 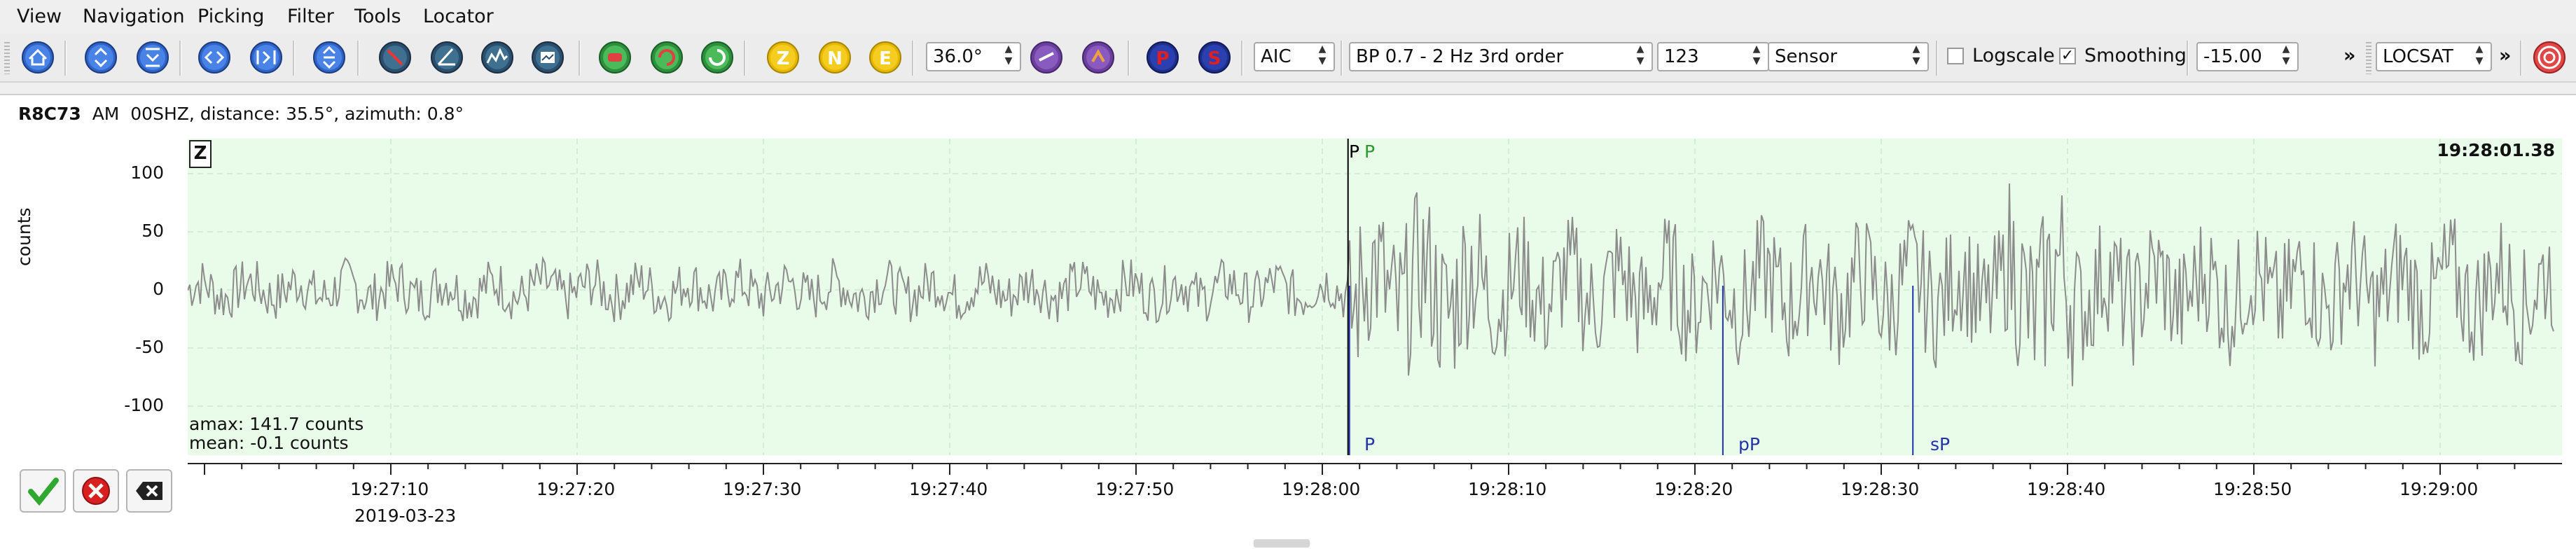 What do you see at coordinates (1098, 57) in the screenshot?
I see `rotate-reset-icon` at bounding box center [1098, 57].